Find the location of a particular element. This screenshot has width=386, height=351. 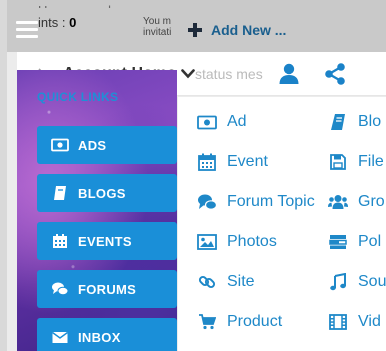

side-strip is located at coordinates (3, 175).